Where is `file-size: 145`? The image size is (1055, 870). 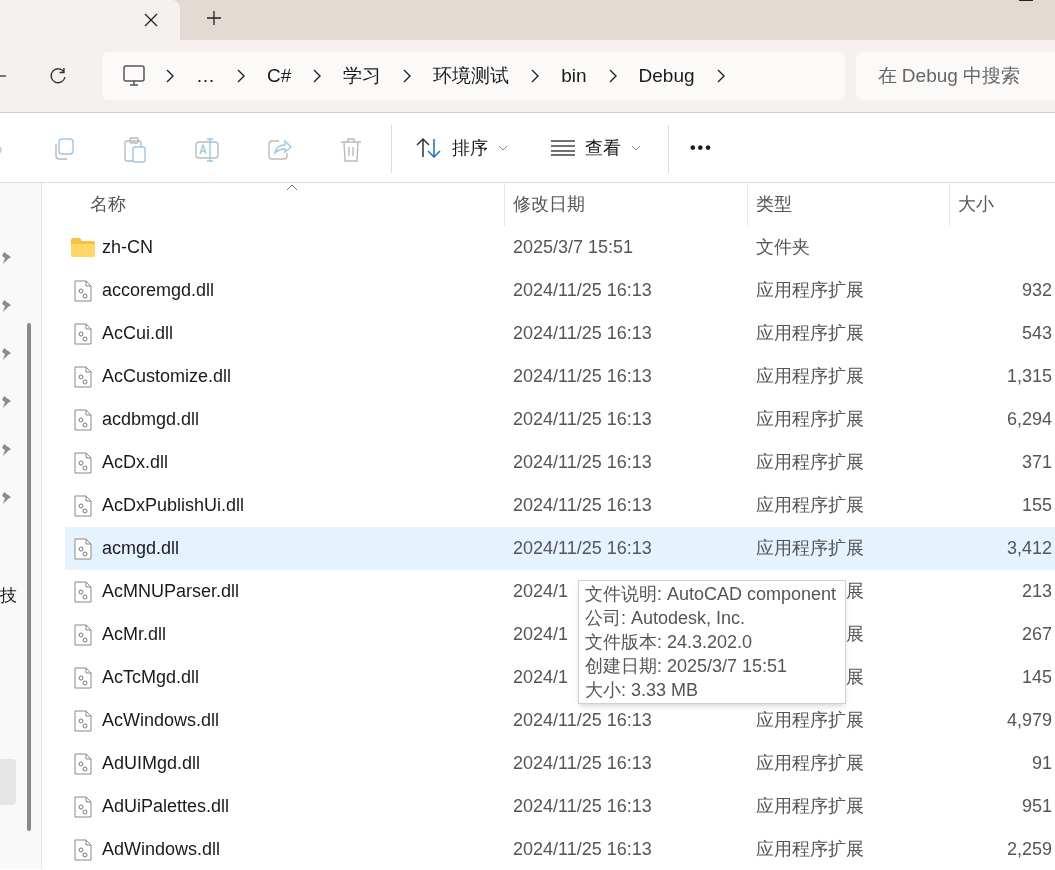
file-size: 145 is located at coordinates (1036, 677).